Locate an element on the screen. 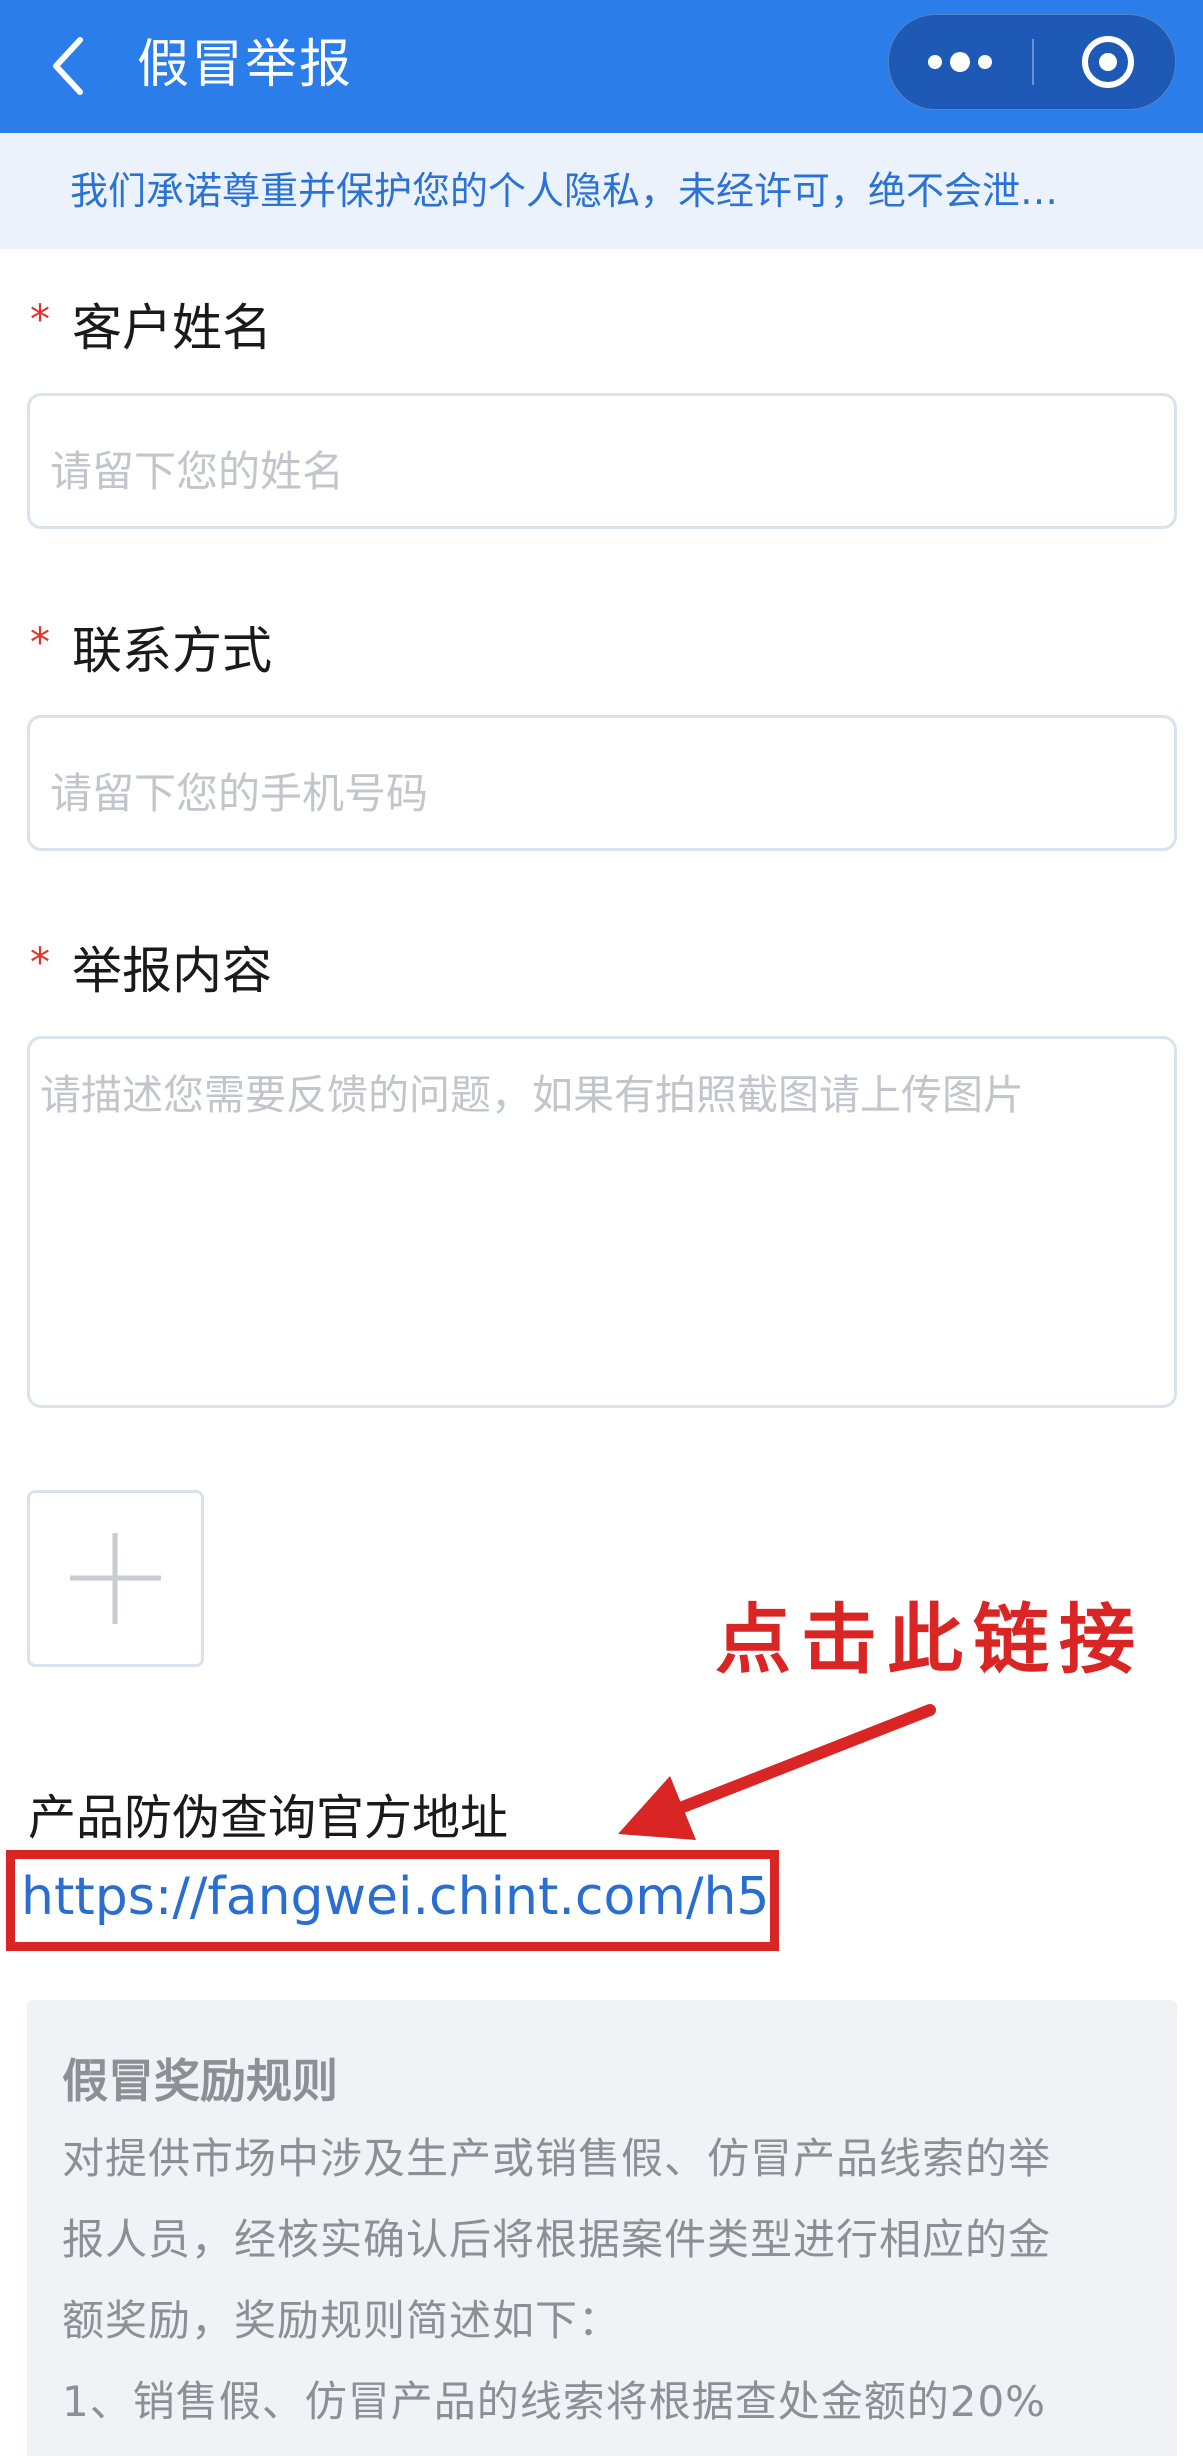 This screenshot has height=2456, width=1203. image-upload-button is located at coordinates (115, 1578).